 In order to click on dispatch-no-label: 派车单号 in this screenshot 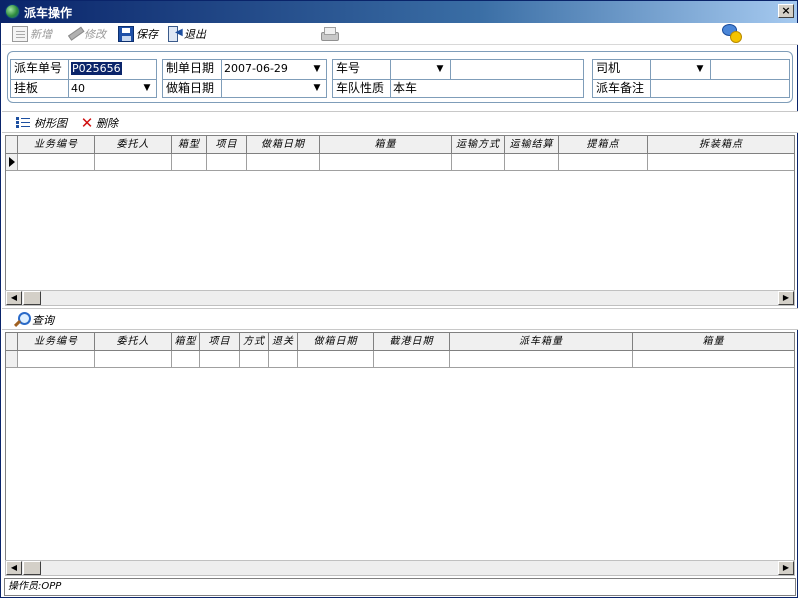, I will do `click(38, 68)`.